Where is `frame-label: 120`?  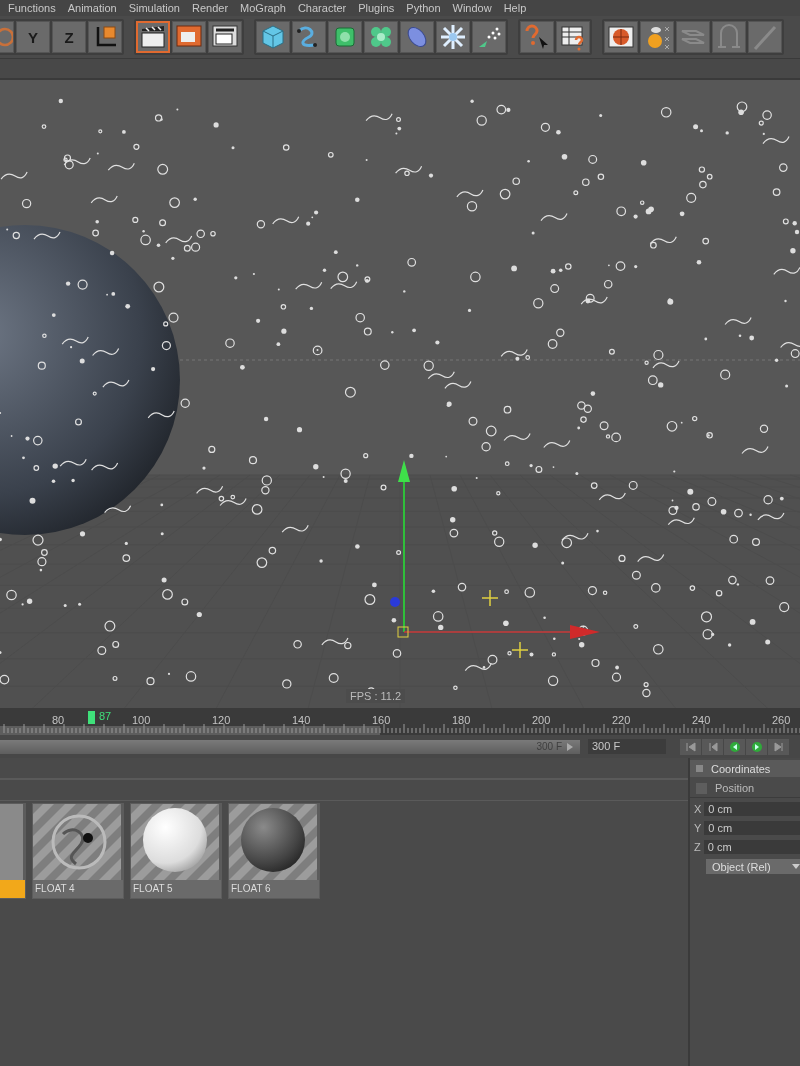 frame-label: 120 is located at coordinates (221, 720).